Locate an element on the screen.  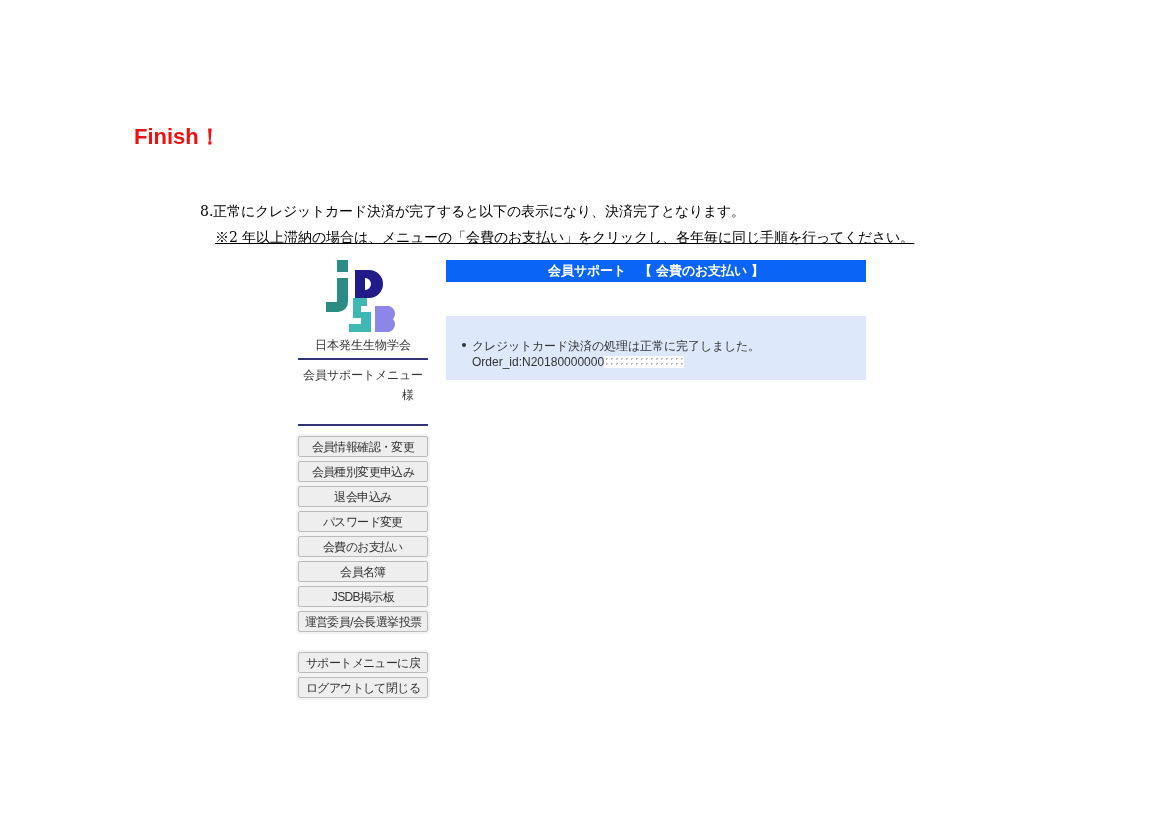
menu-button: ログアウトして閉じる is located at coordinates (363, 687).